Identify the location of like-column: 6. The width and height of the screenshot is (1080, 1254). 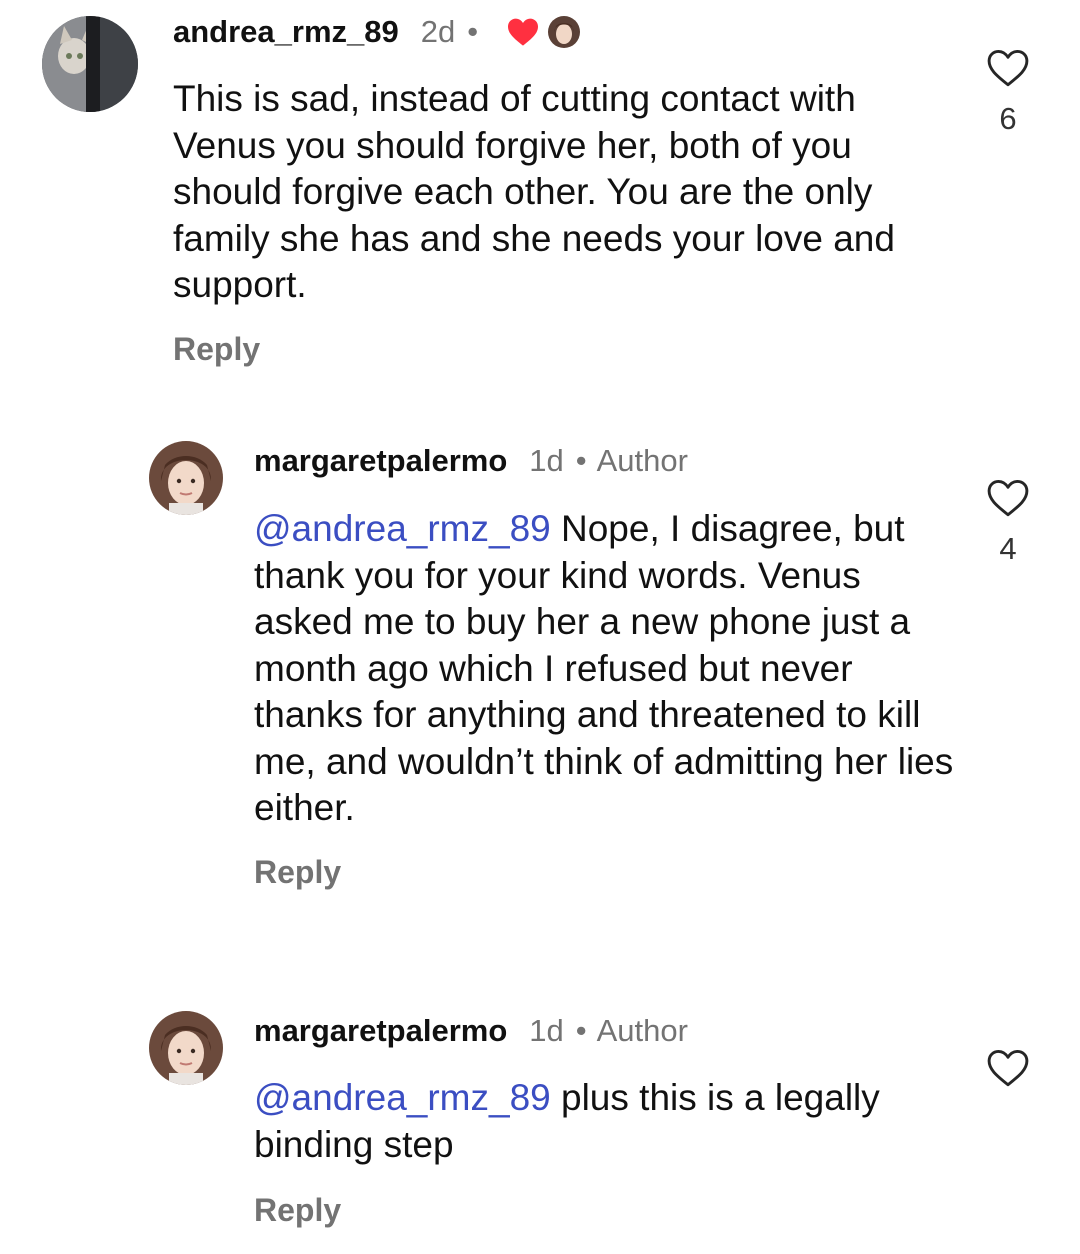
(1008, 93).